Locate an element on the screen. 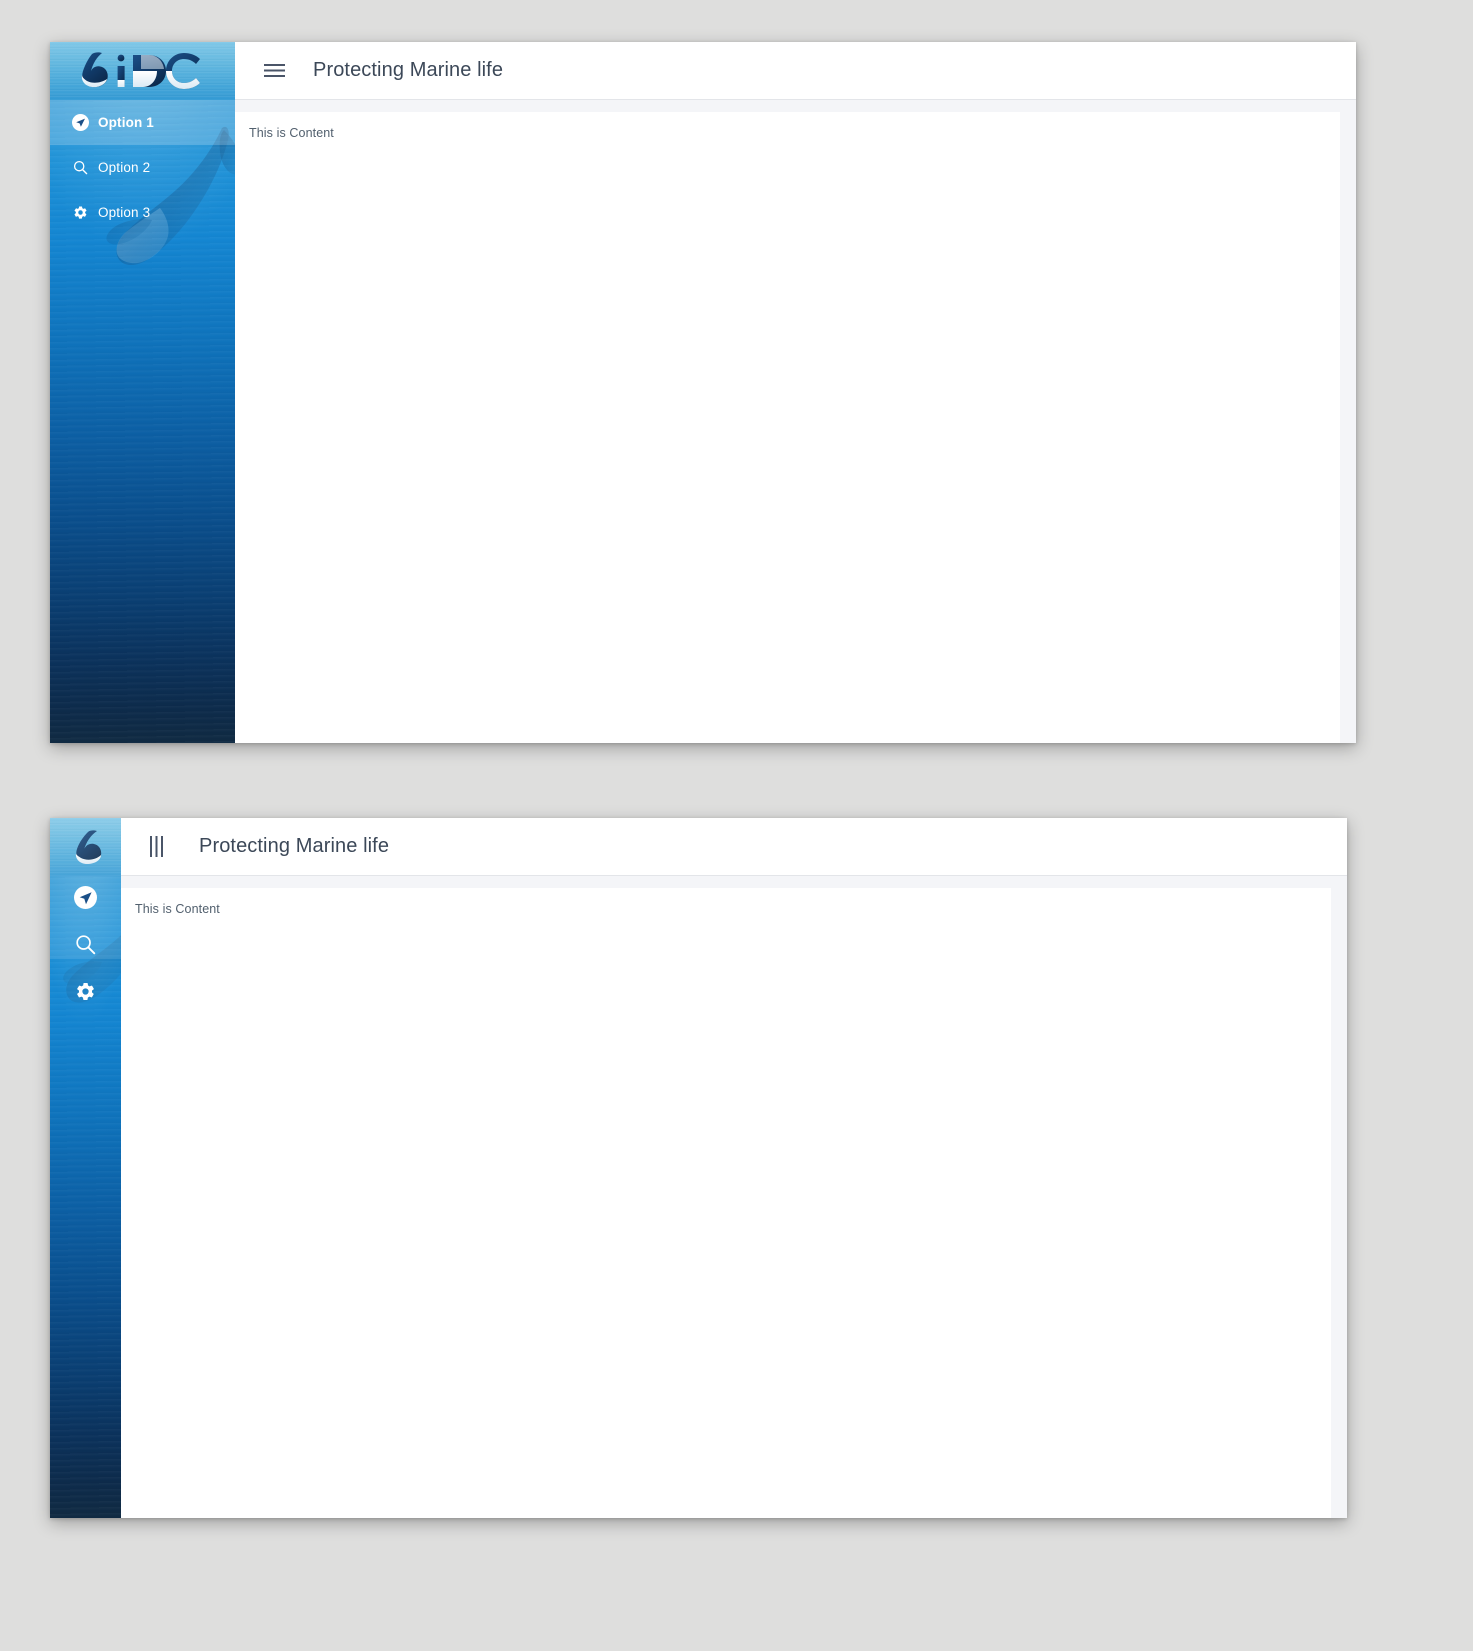  sidebar-item-option-2: Option 2 is located at coordinates (142, 167).